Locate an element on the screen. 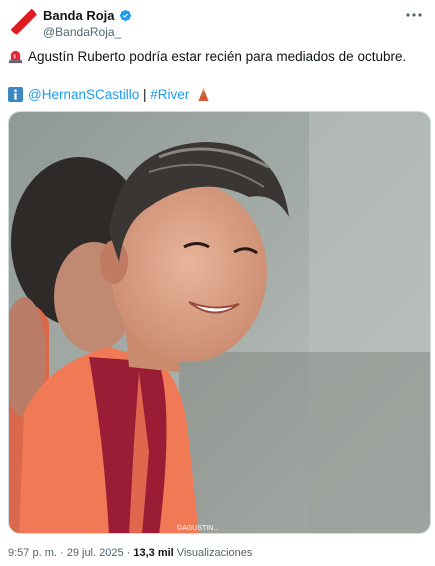  account-handle: @BandaRoja_ is located at coordinates (82, 32).